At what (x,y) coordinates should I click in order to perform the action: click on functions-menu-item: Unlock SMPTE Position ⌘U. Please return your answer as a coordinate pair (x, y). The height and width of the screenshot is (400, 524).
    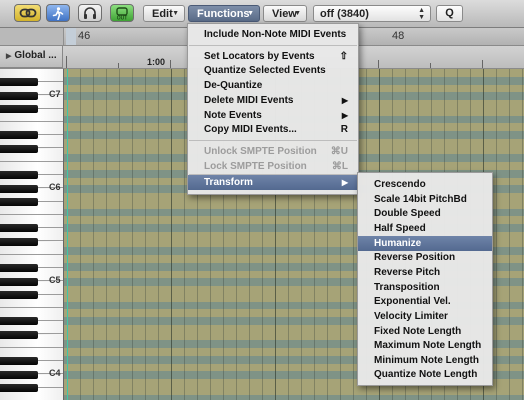
    Looking at the image, I should click on (273, 151).